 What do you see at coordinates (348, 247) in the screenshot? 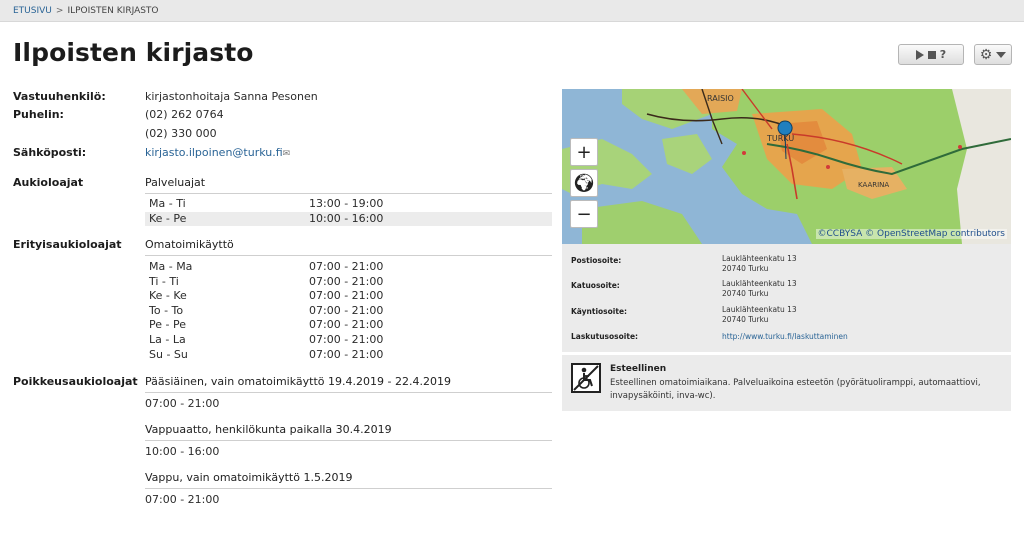
I see `special-hours-heading: Omatoimikäyttö` at bounding box center [348, 247].